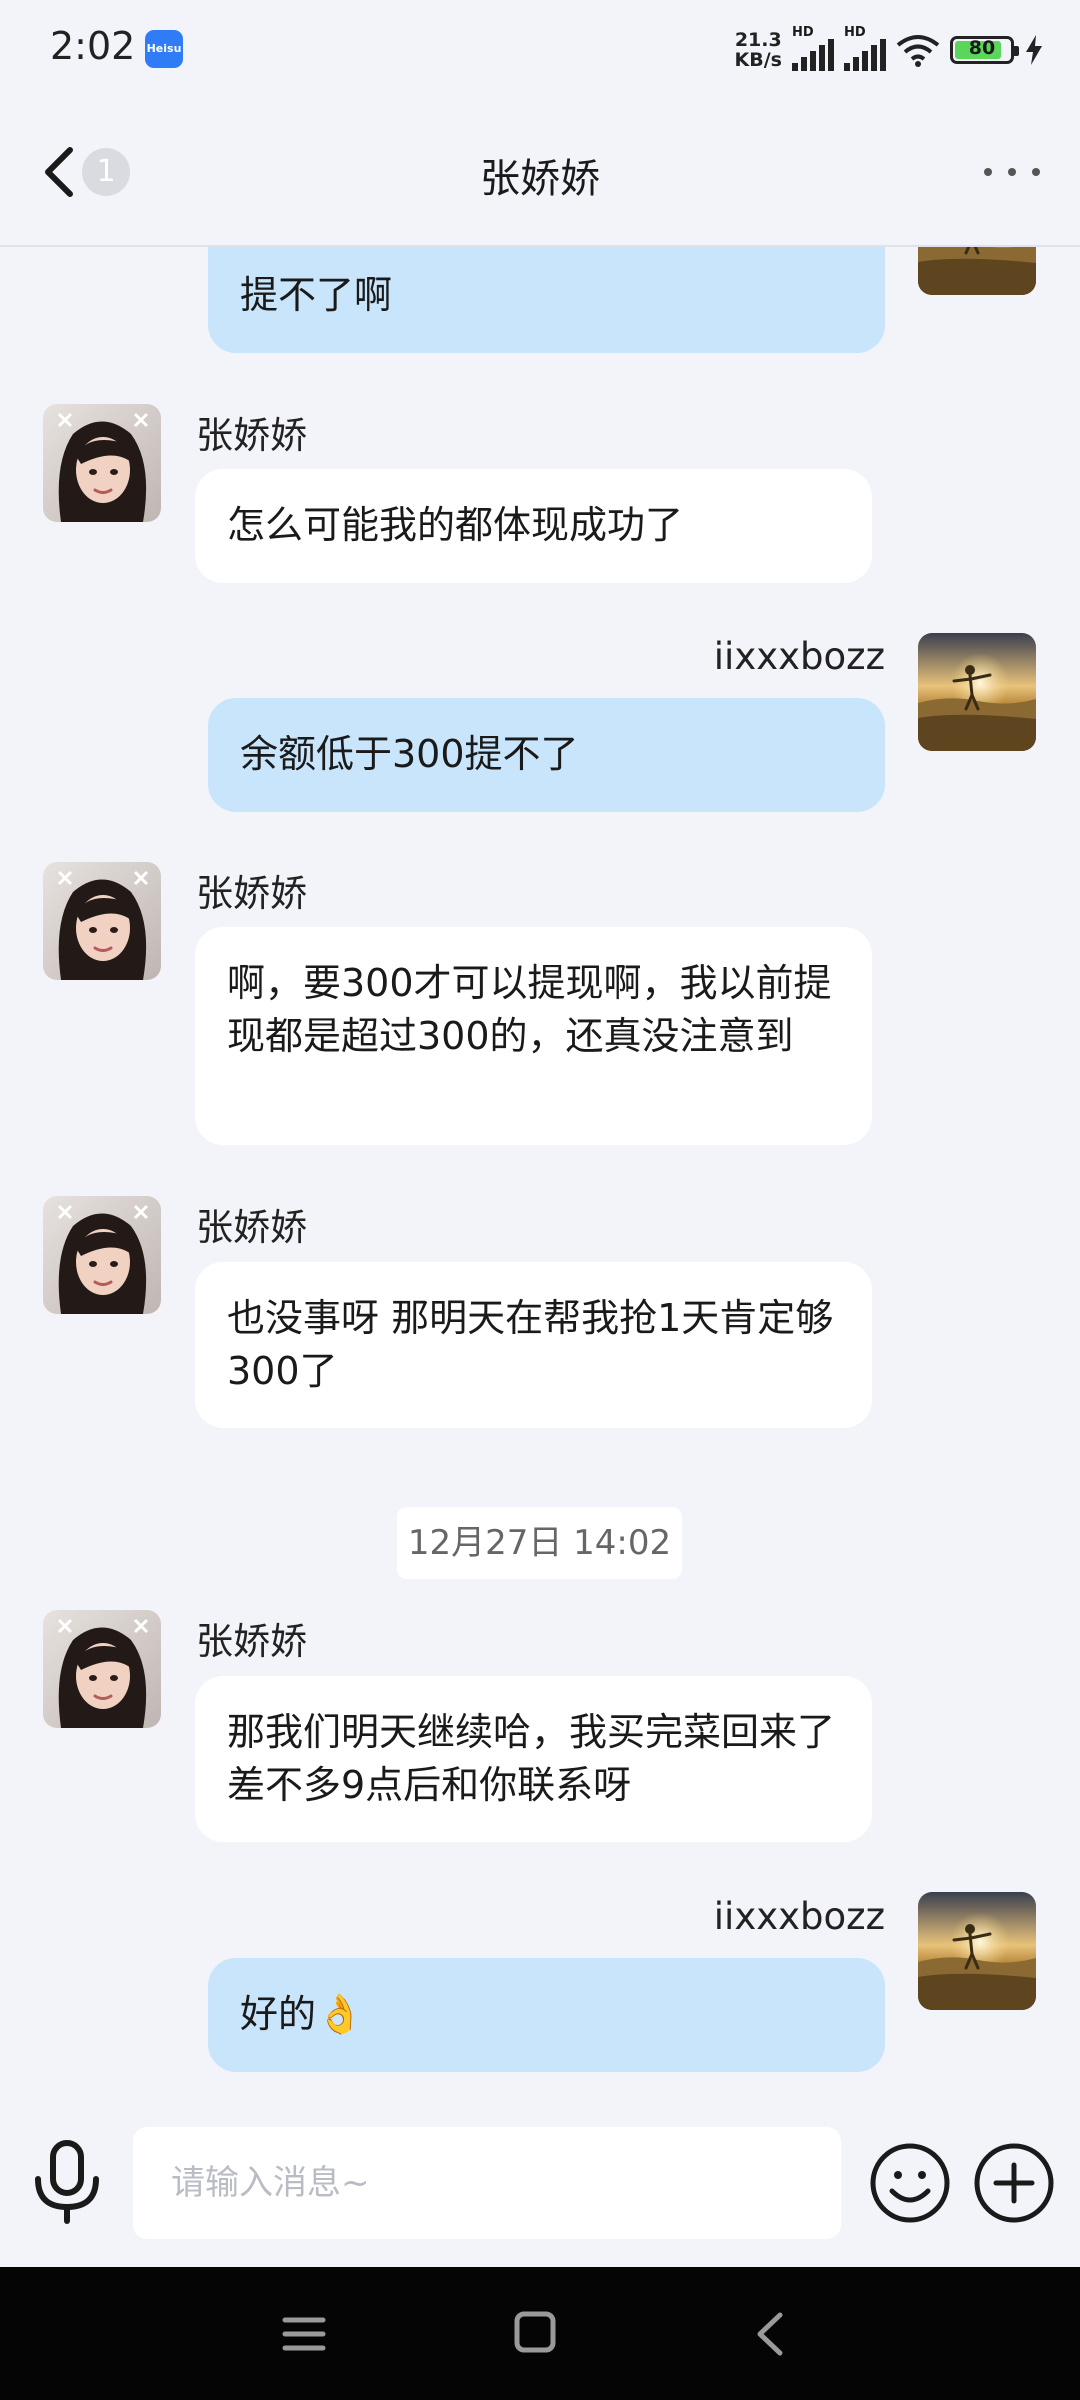 The image size is (1080, 2400). I want to click on battery-level: 80, so click(982, 48).